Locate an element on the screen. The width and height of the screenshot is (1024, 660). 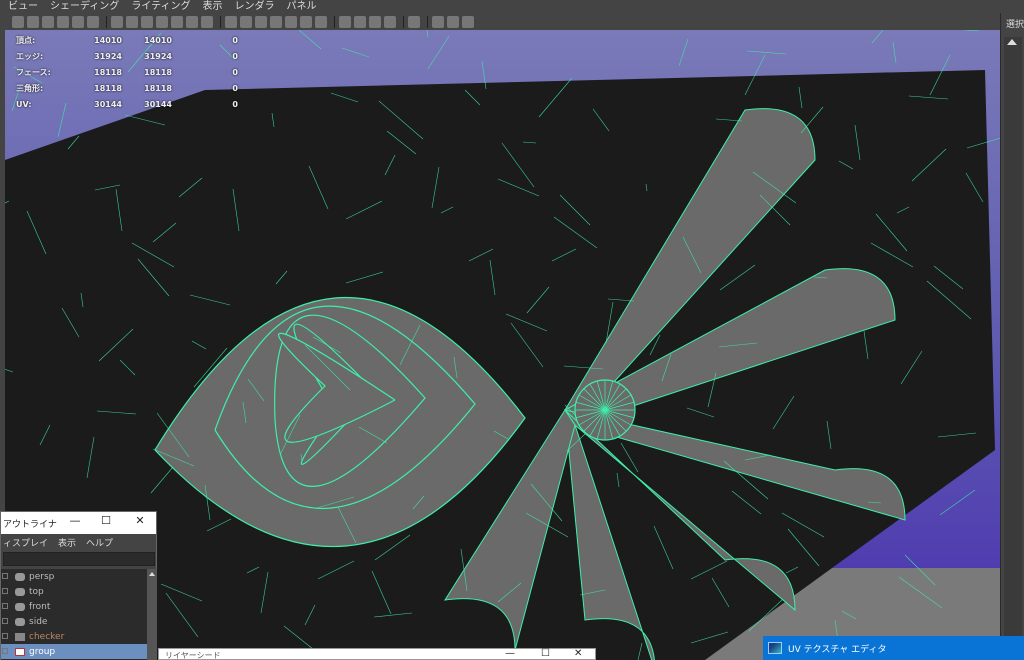
group-transform-icon is located at coordinates (20, 651).